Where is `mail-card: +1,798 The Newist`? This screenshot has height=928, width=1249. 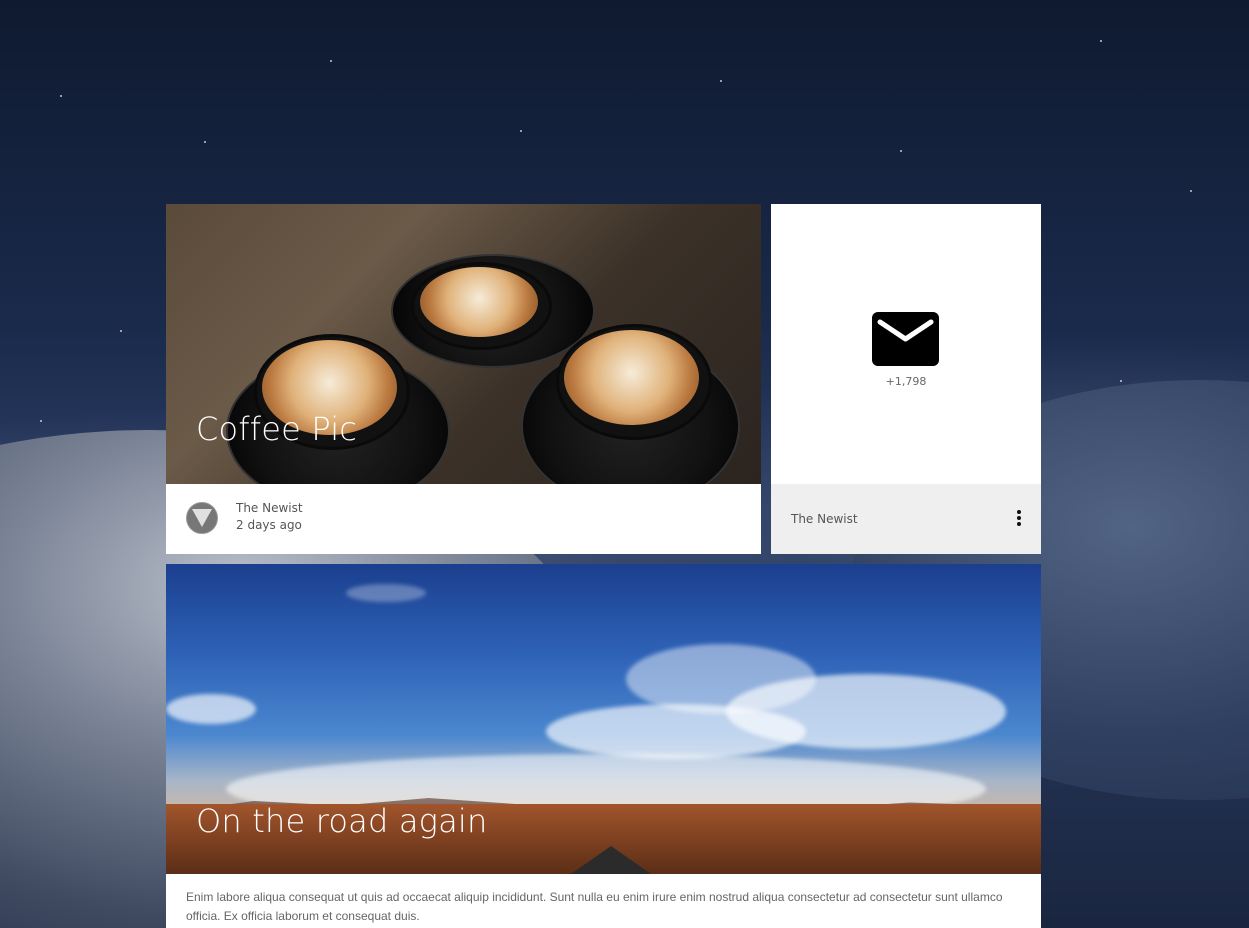 mail-card: +1,798 The Newist is located at coordinates (906, 379).